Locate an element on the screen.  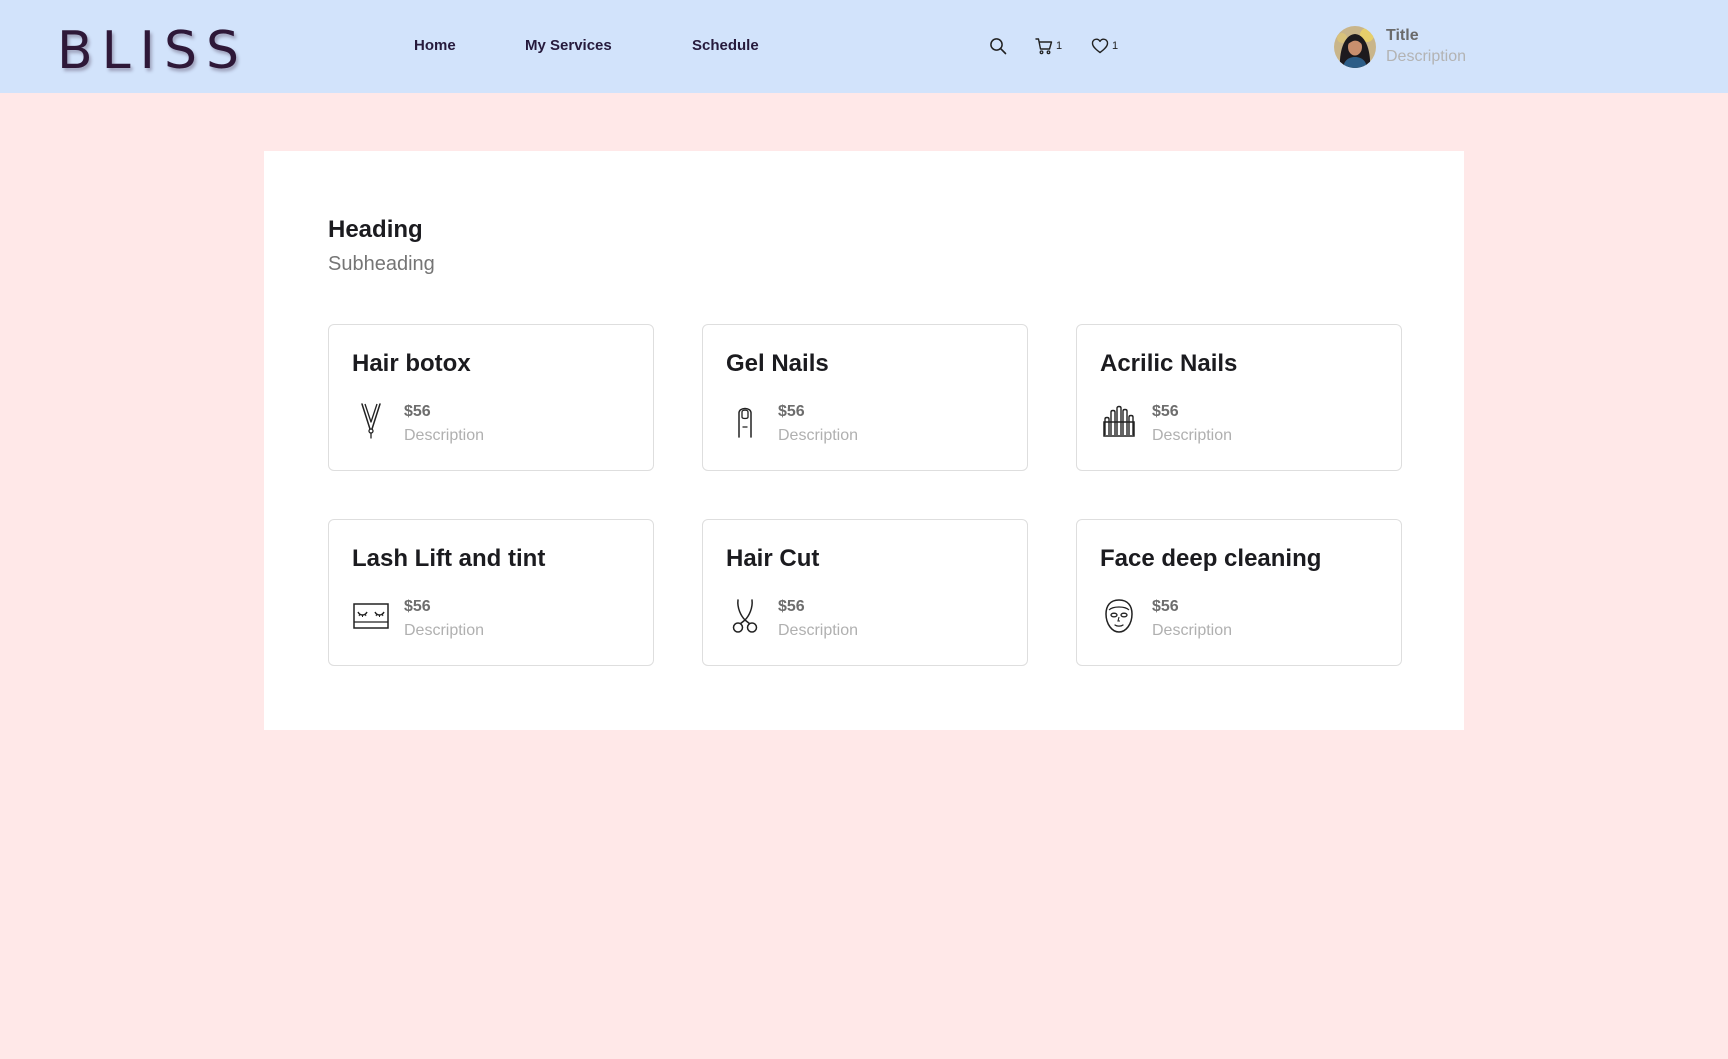
service-name: Hair Cut is located at coordinates (773, 558).